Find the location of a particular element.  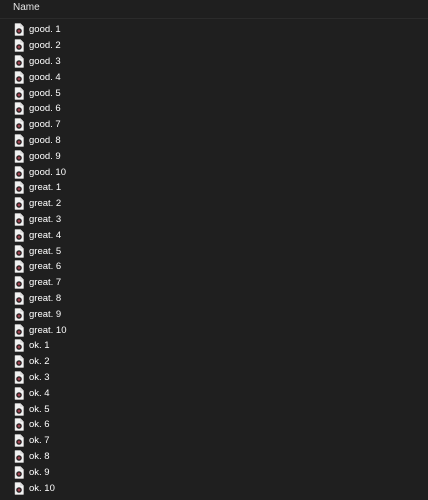

file-name: good. 10 is located at coordinates (47, 172).